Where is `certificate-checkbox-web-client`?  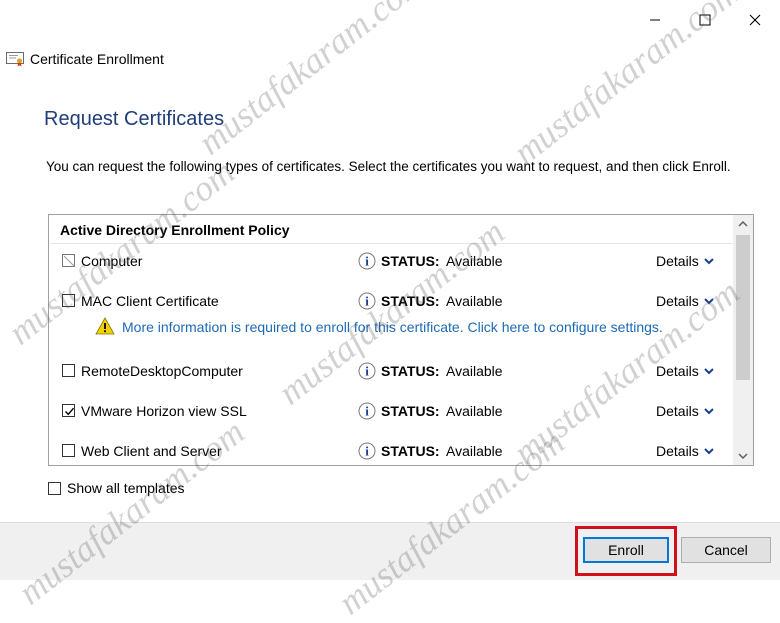 certificate-checkbox-web-client is located at coordinates (68, 450).